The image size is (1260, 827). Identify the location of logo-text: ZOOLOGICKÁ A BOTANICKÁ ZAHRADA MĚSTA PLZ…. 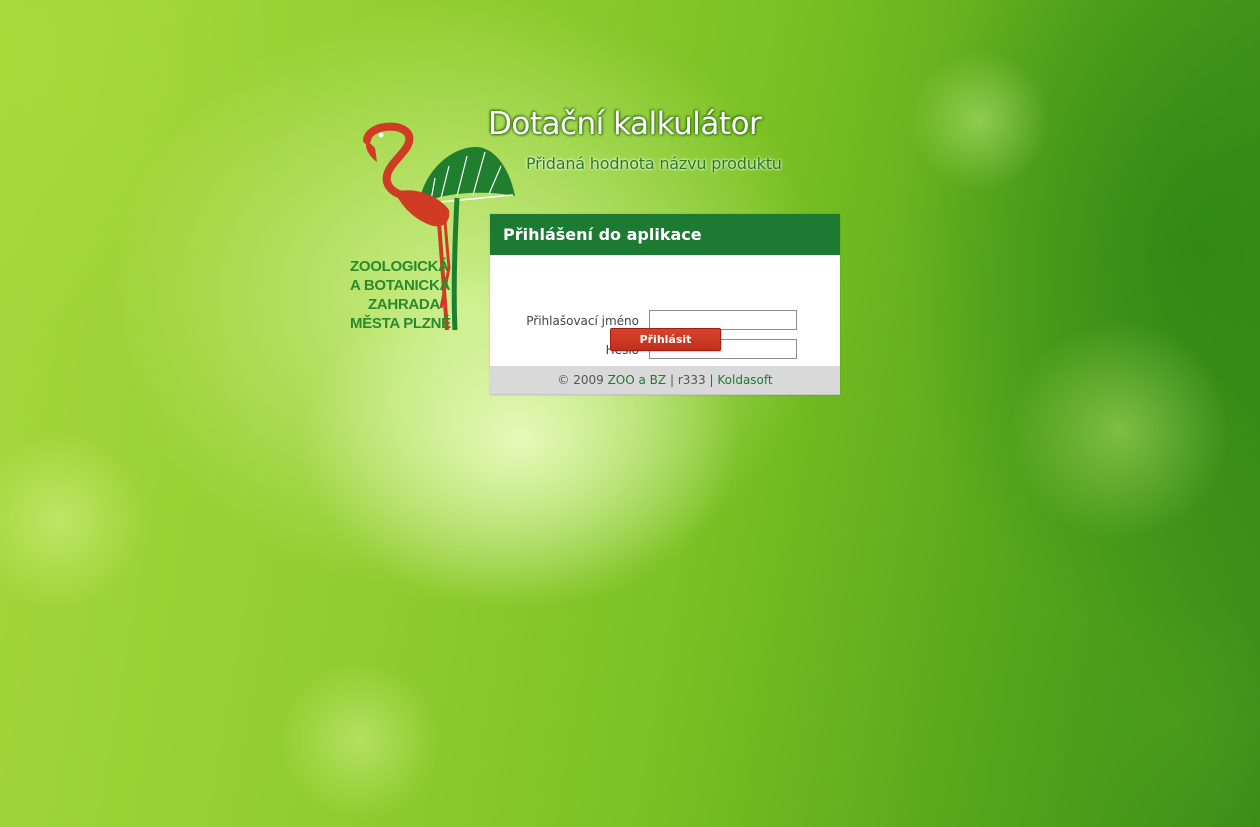
(400, 295).